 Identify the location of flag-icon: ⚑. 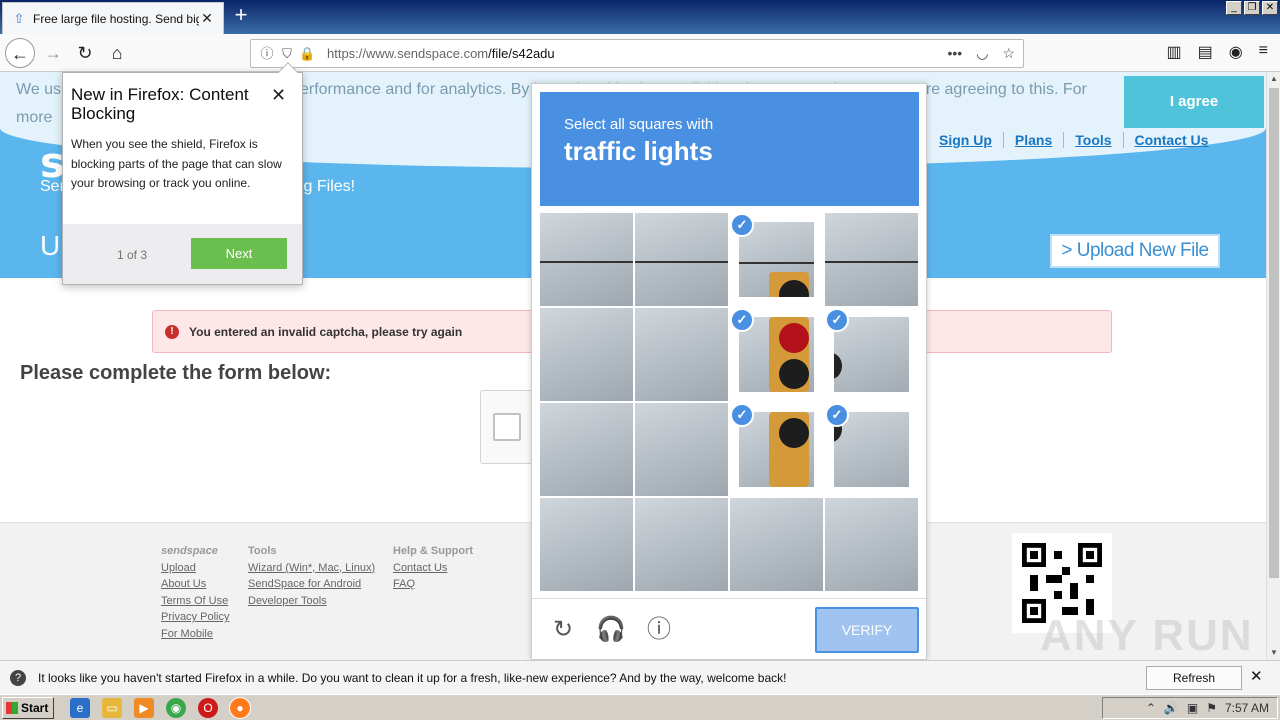
(1211, 708).